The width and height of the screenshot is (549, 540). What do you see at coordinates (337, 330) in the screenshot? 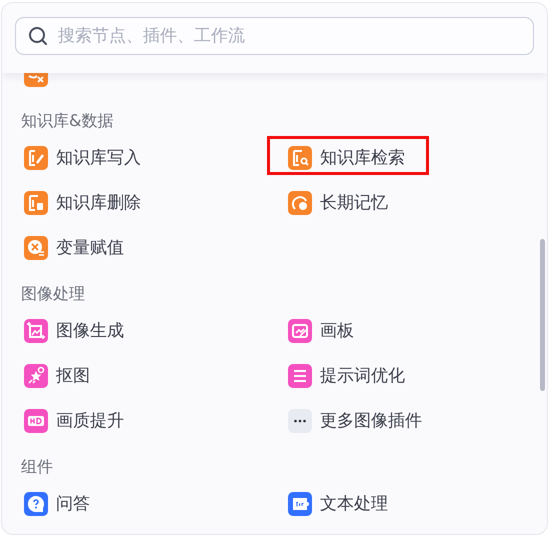
I see `node-label: 画板` at bounding box center [337, 330].